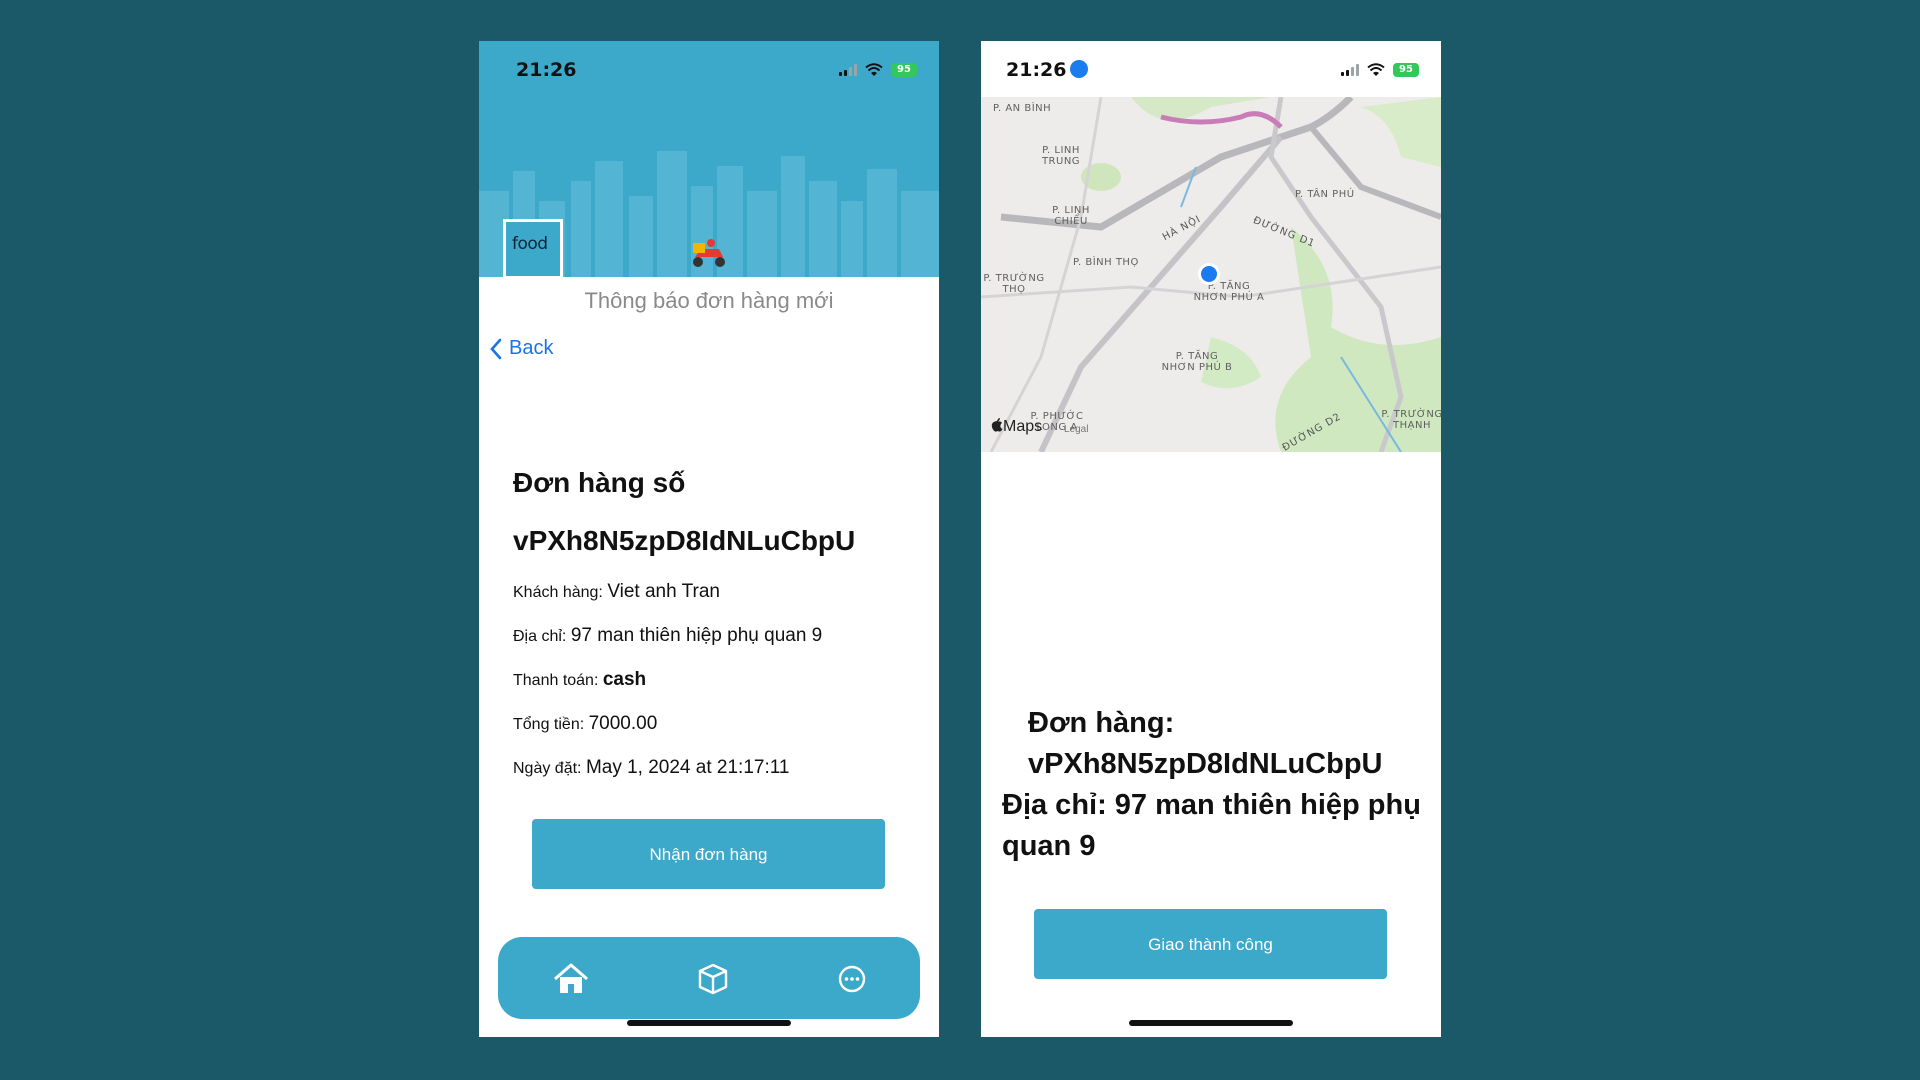 This screenshot has width=1920, height=1080. I want to click on chevron-left-icon, so click(496, 348).